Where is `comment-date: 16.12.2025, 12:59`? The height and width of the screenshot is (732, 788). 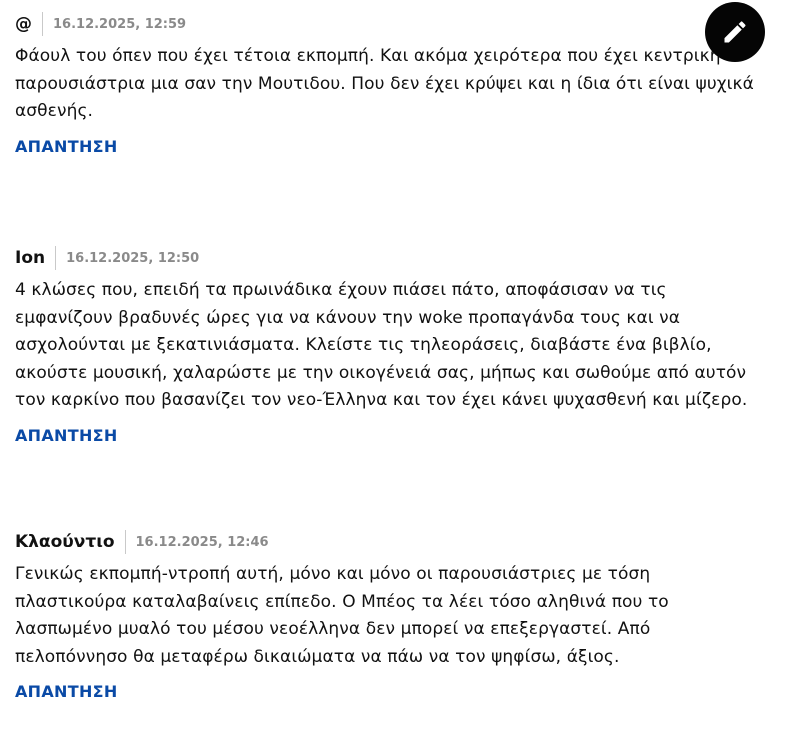
comment-date: 16.12.2025, 12:59 is located at coordinates (120, 24).